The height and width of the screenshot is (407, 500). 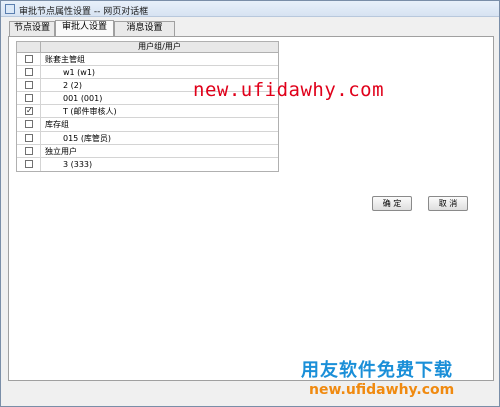 What do you see at coordinates (250, 9) in the screenshot?
I see `title-bar: 审批节点属性设置 -- 网页对话框` at bounding box center [250, 9].